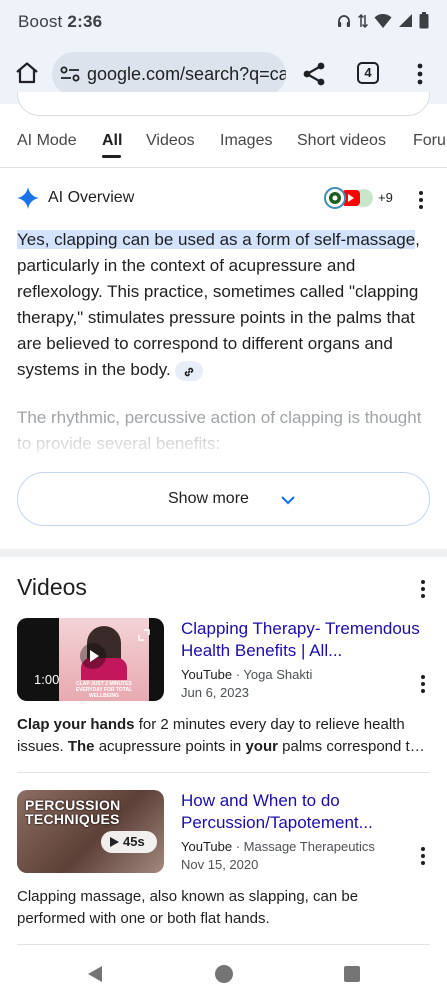  Describe the element at coordinates (111, 156) in the screenshot. I see `active-tab-indicator` at that location.